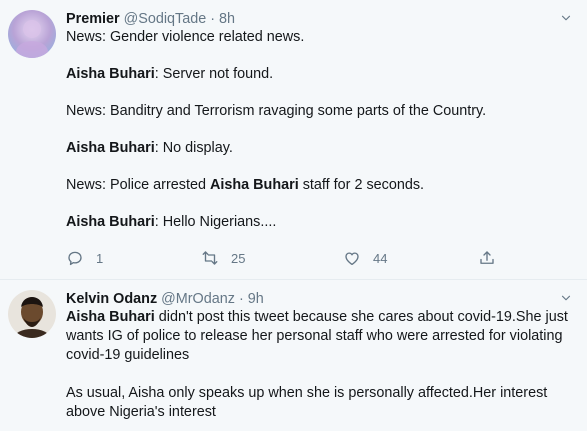 This screenshot has width=587, height=431. Describe the element at coordinates (93, 19) in the screenshot. I see `display-name: Premier` at that location.